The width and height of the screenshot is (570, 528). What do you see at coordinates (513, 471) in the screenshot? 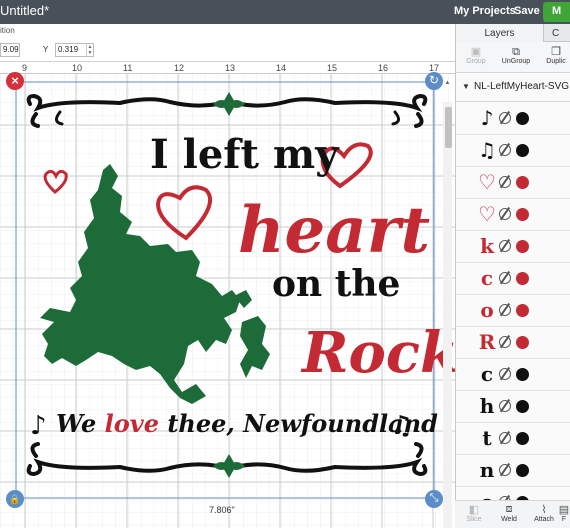
I see `layer-row: n` at bounding box center [513, 471].